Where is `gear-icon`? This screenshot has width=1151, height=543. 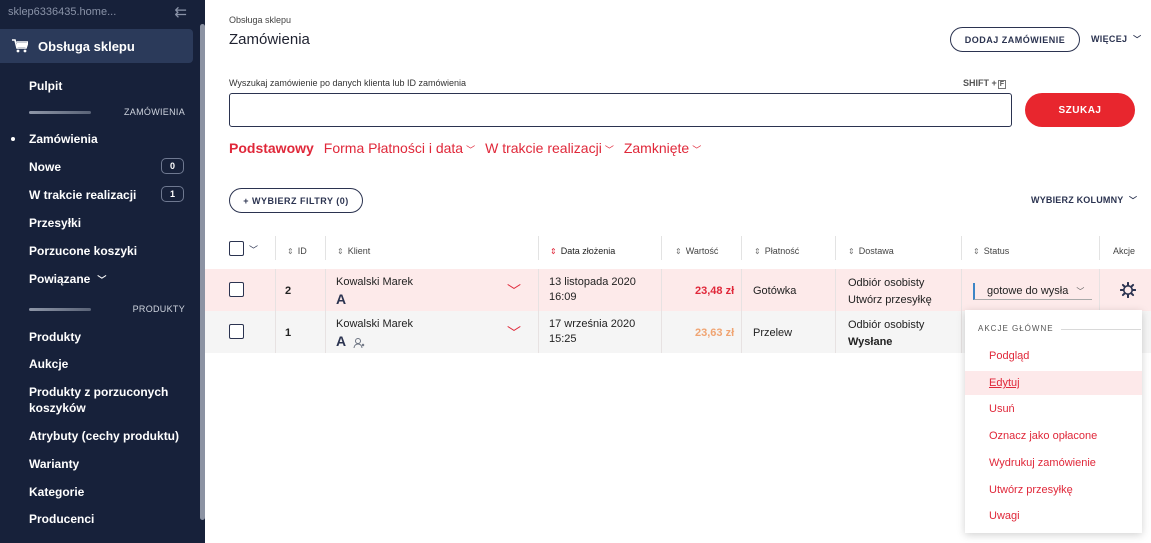
gear-icon is located at coordinates (1128, 290).